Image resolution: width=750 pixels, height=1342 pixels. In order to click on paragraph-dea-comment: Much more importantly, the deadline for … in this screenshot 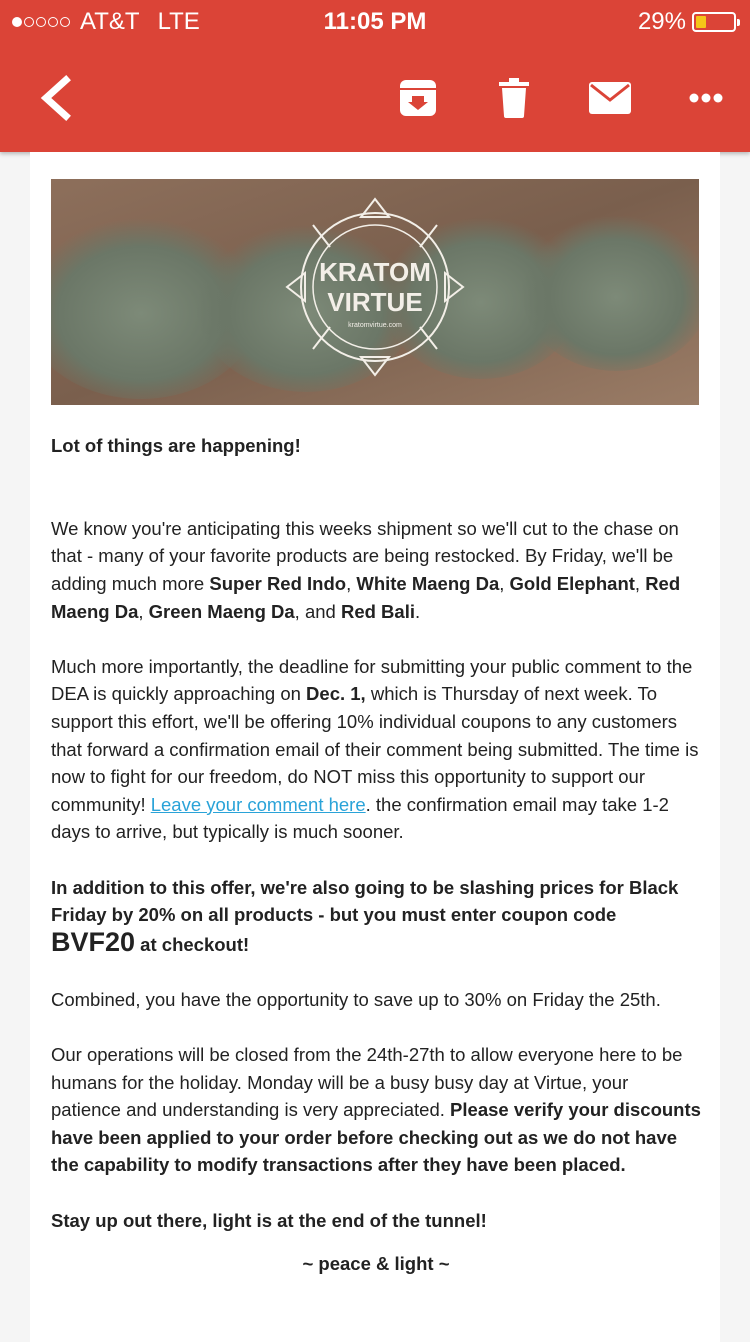, I will do `click(375, 749)`.